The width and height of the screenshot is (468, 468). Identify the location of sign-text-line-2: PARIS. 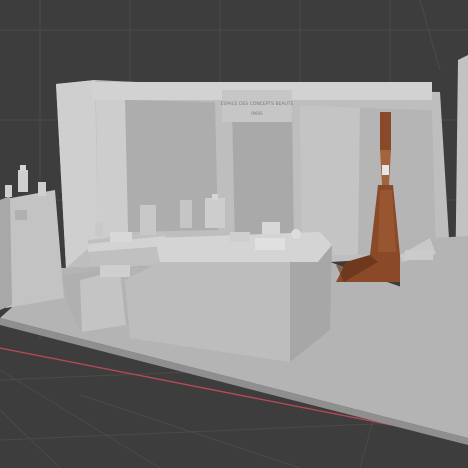
(257, 113).